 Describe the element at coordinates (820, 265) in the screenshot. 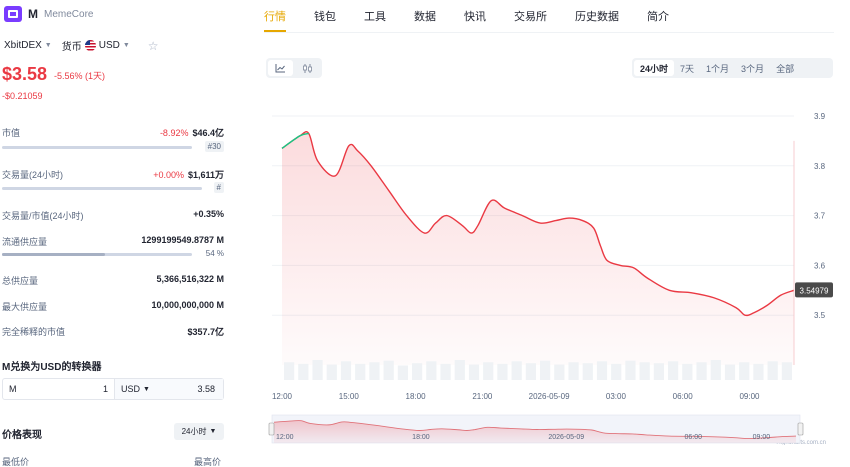

I see `y-tick-label: 3.6` at that location.